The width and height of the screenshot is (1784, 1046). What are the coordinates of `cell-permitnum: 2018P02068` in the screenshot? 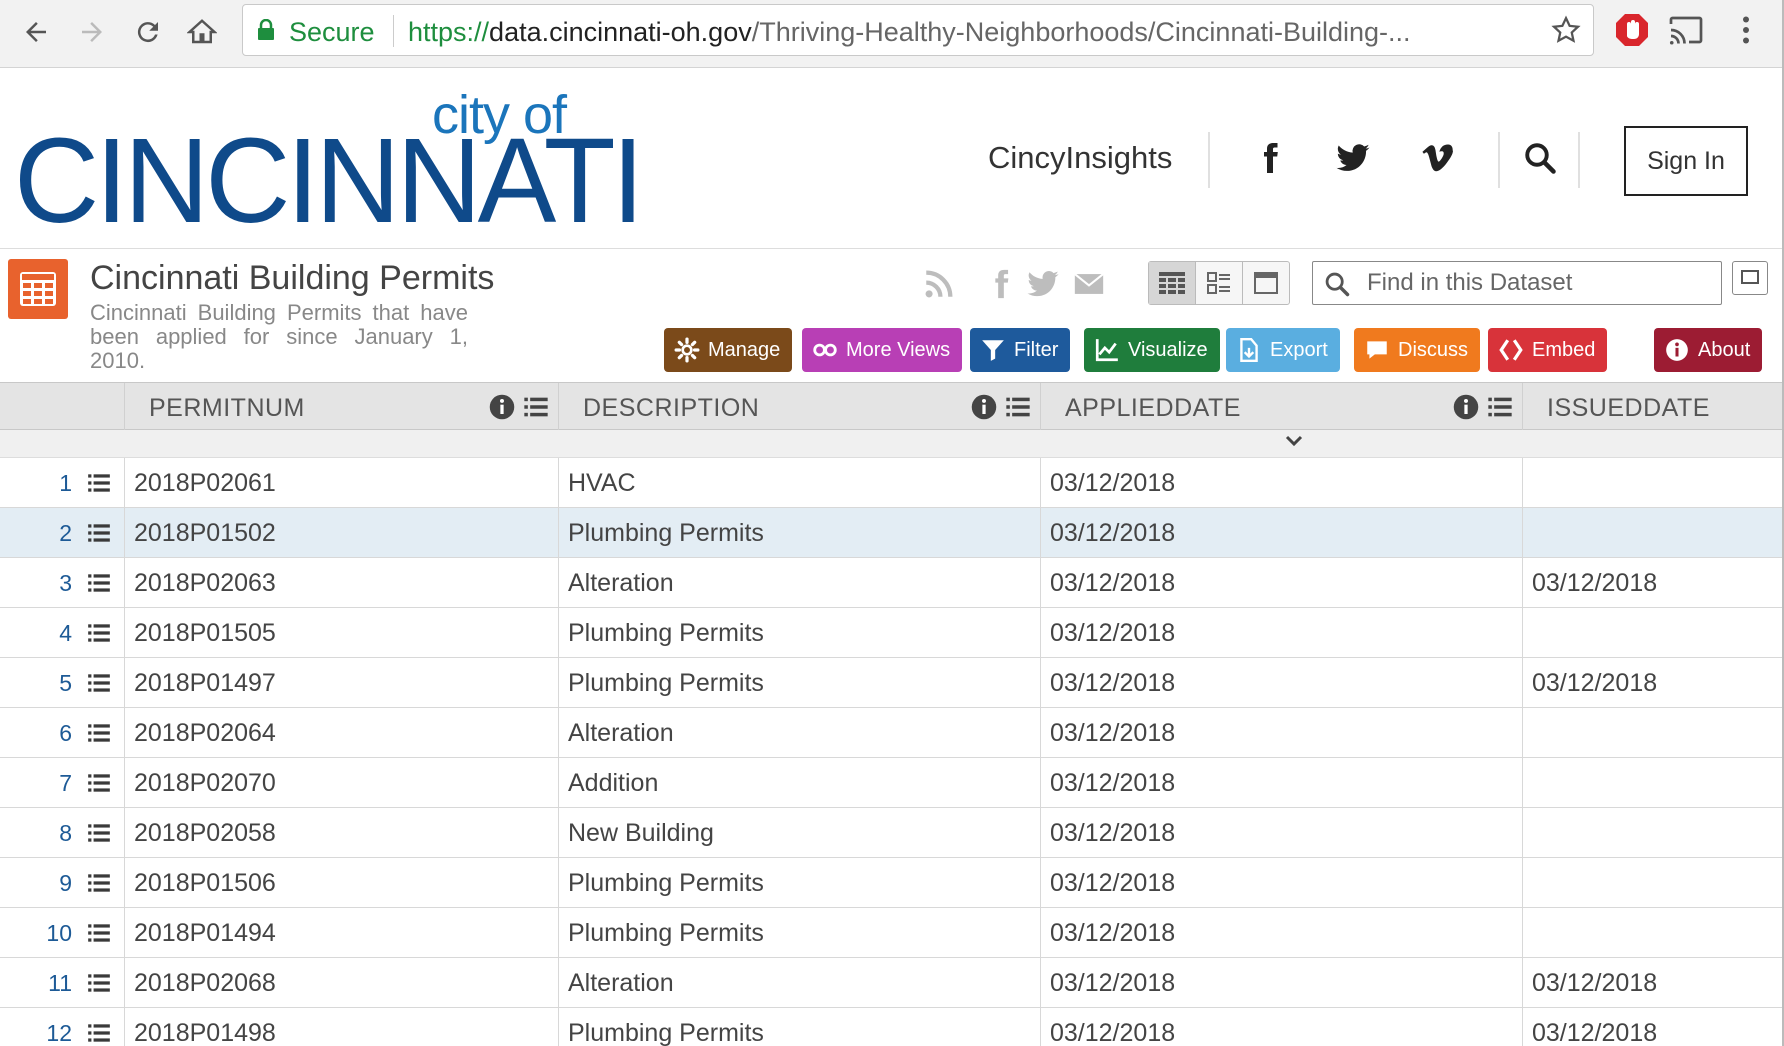 It's located at (341, 983).